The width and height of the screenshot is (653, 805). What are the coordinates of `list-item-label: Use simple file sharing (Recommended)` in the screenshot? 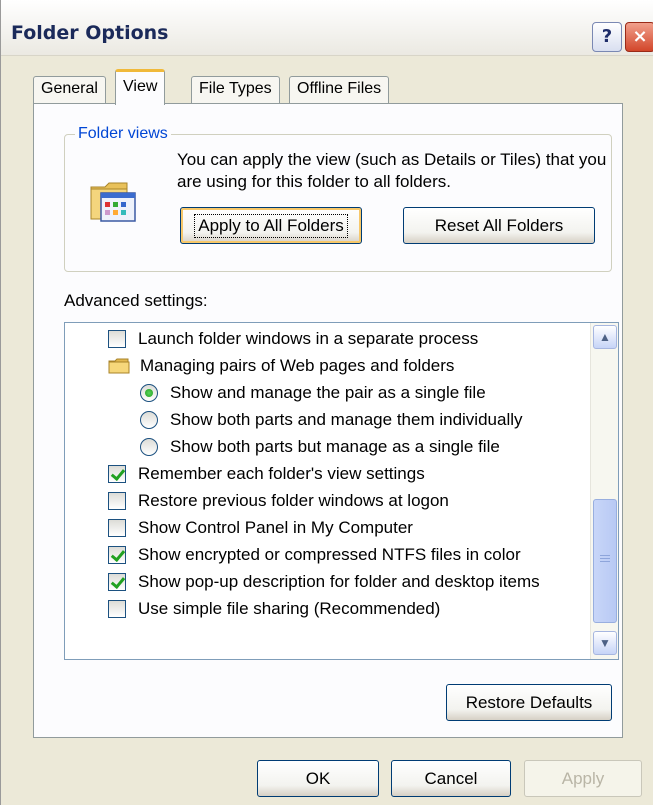 It's located at (289, 608).